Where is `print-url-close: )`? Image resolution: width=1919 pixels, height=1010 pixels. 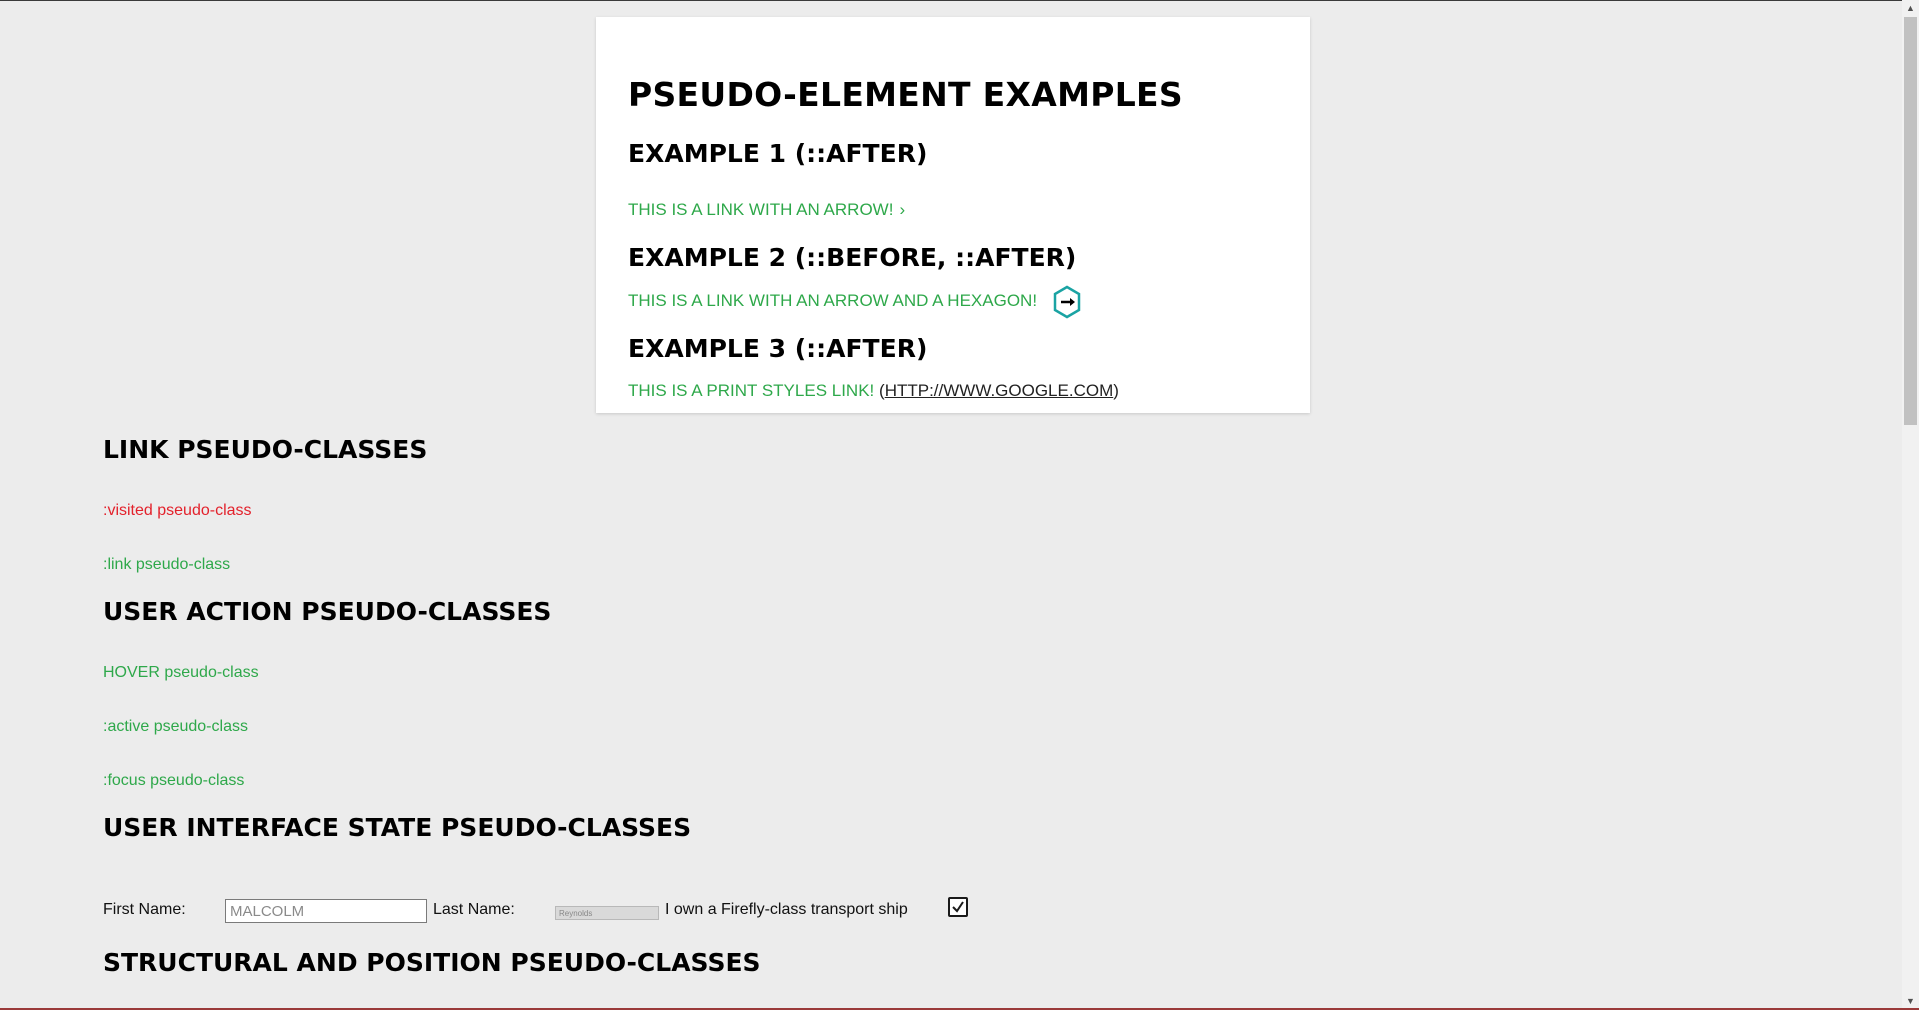 print-url-close: ) is located at coordinates (1116, 390).